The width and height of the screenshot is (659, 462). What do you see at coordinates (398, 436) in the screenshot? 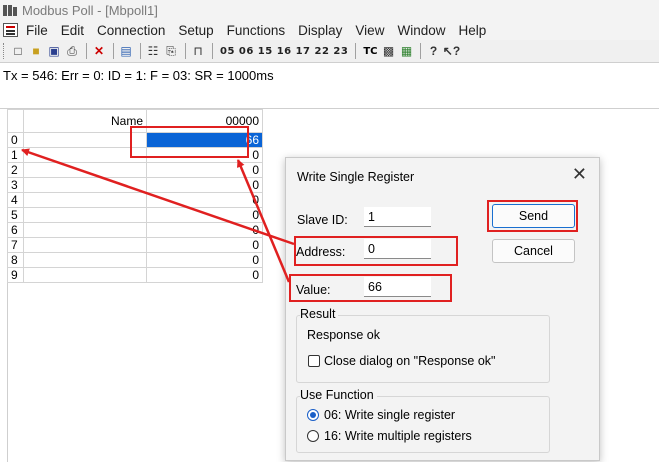
I see `fn16-label: 16: Write multiple registers` at bounding box center [398, 436].